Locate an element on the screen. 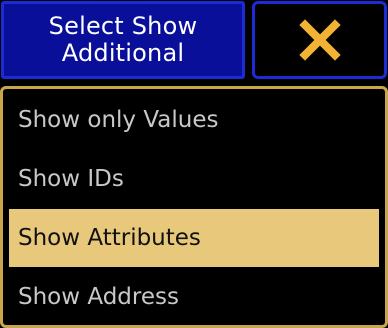 Image resolution: width=388 pixels, height=328 pixels. close-x-icon is located at coordinates (319, 40).